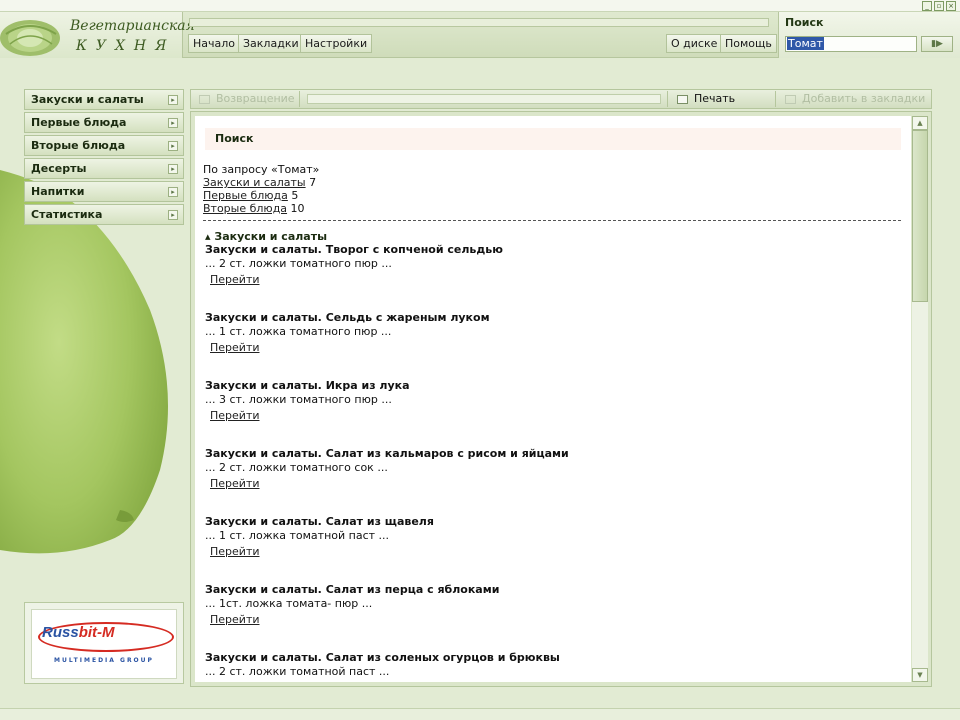  I want to click on logo-title: Вегетарианская, so click(132, 26).